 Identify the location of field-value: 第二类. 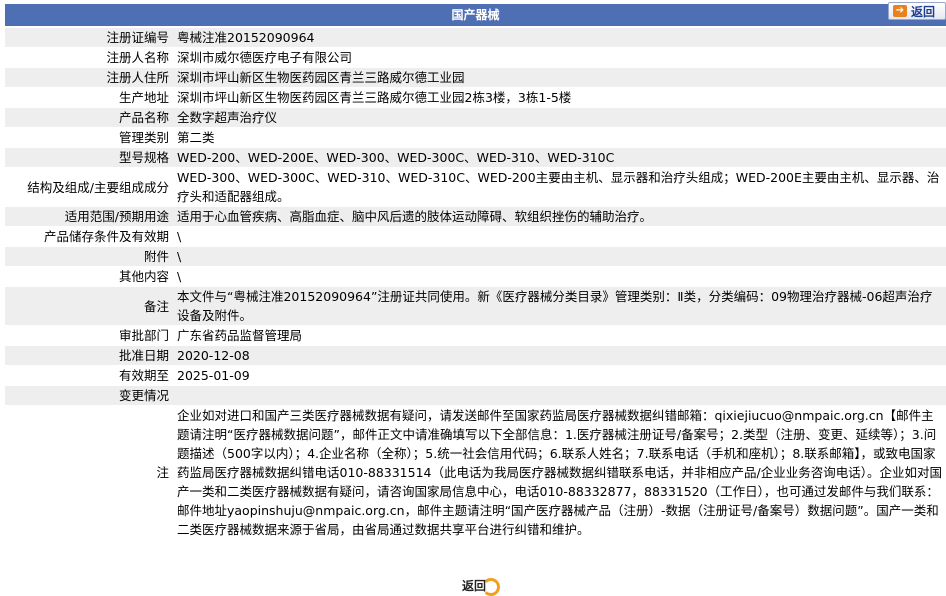
(560, 137).